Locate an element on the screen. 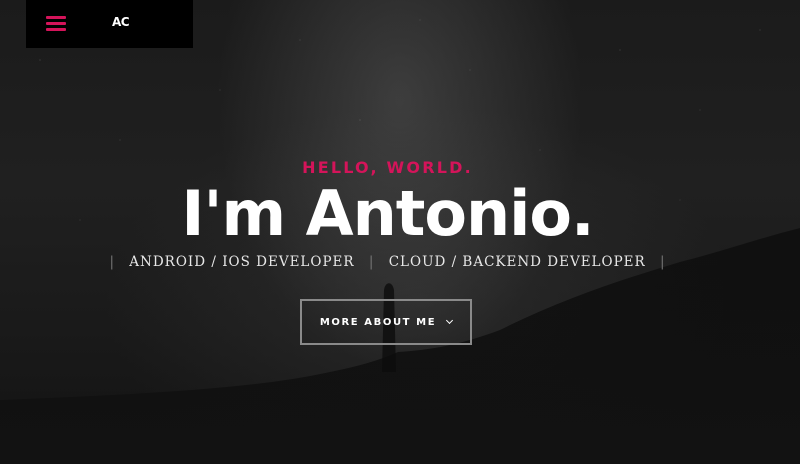 The image size is (800, 464). chevron-down-icon is located at coordinates (450, 320).